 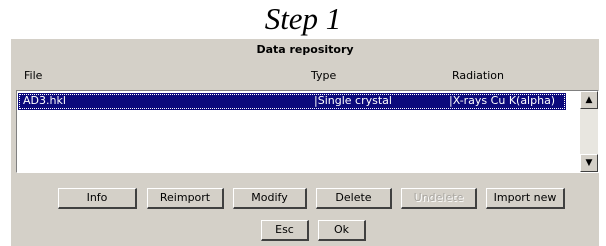 I want to click on reimport-button: Reimport, so click(x=185, y=198).